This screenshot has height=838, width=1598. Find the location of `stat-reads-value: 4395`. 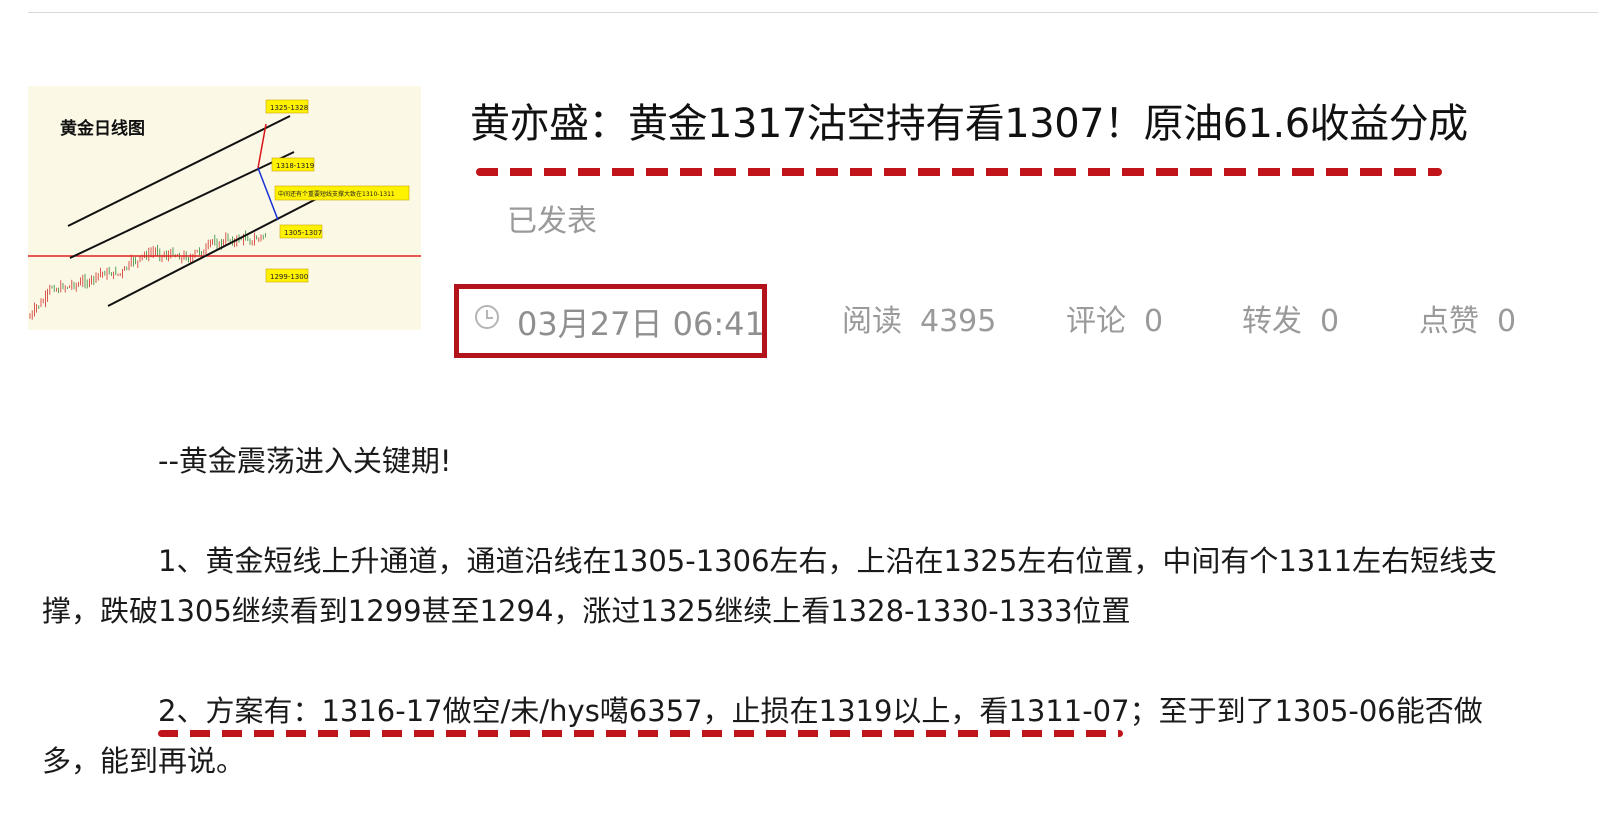

stat-reads-value: 4395 is located at coordinates (958, 321).